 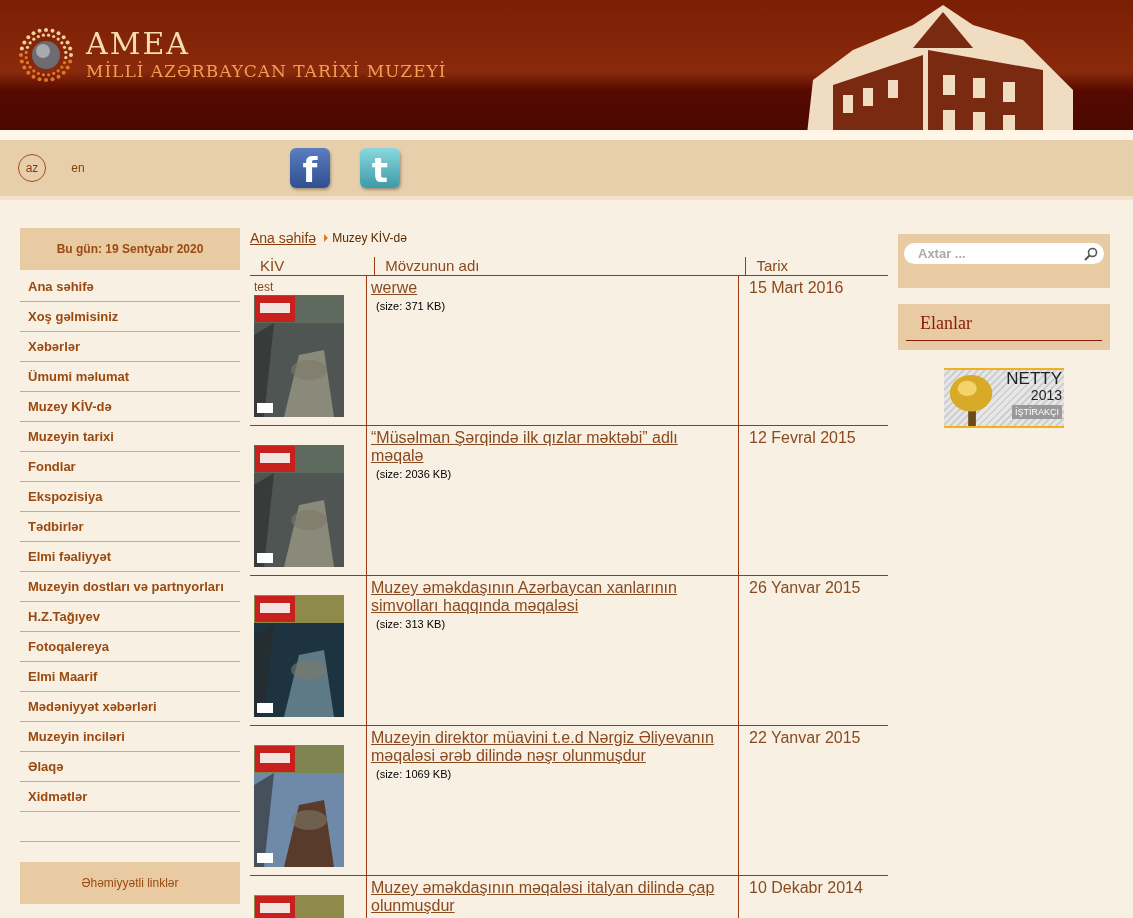 What do you see at coordinates (552, 747) in the screenshot?
I see `article-link: Muzeyin direktor müavini t.e.d Nərgiz Əliyevanın məqaləsi ərəb dilində nəşr olunmuşdur` at bounding box center [552, 747].